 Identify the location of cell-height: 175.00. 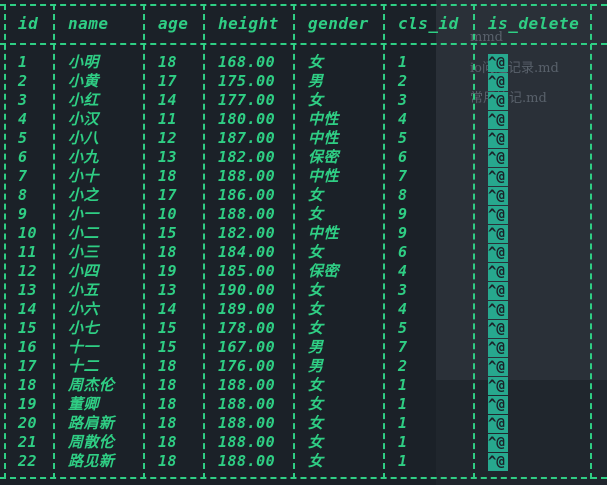
(247, 81).